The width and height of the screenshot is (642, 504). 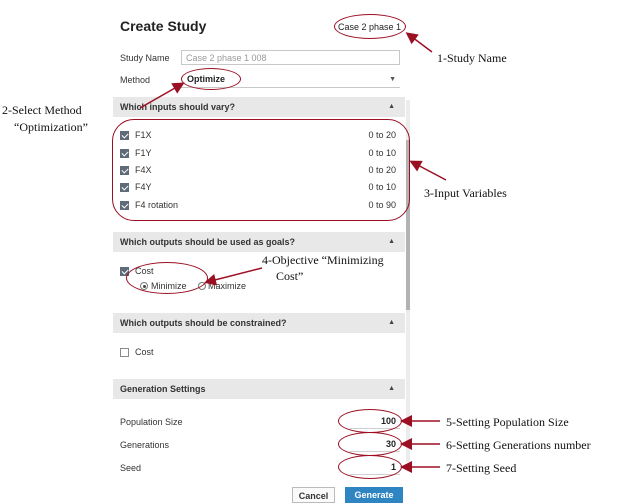 What do you see at coordinates (465, 193) in the screenshot?
I see `annotation-input-variables: 3-Input Variables` at bounding box center [465, 193].